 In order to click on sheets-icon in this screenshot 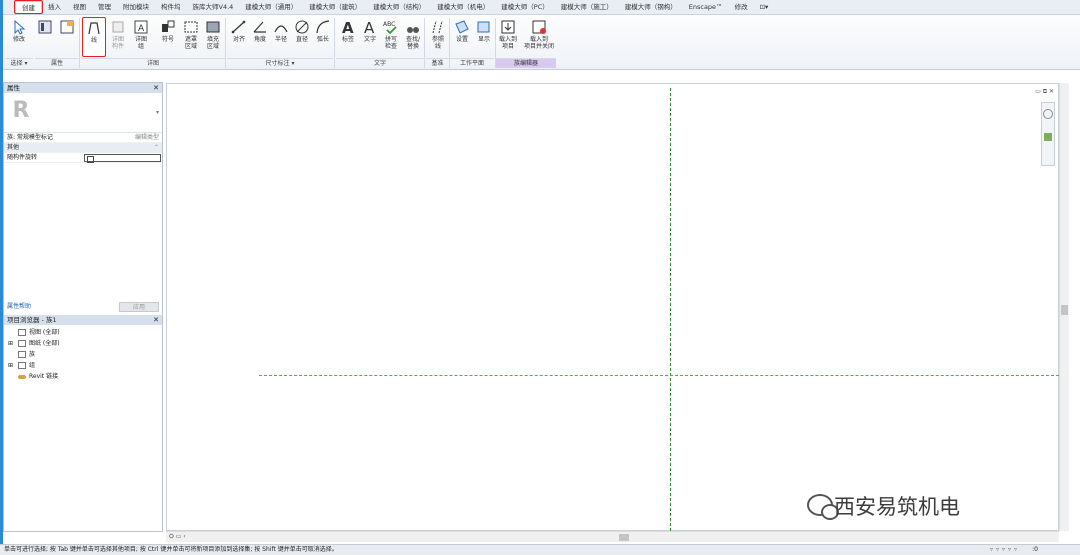, I will do `click(22, 343)`.